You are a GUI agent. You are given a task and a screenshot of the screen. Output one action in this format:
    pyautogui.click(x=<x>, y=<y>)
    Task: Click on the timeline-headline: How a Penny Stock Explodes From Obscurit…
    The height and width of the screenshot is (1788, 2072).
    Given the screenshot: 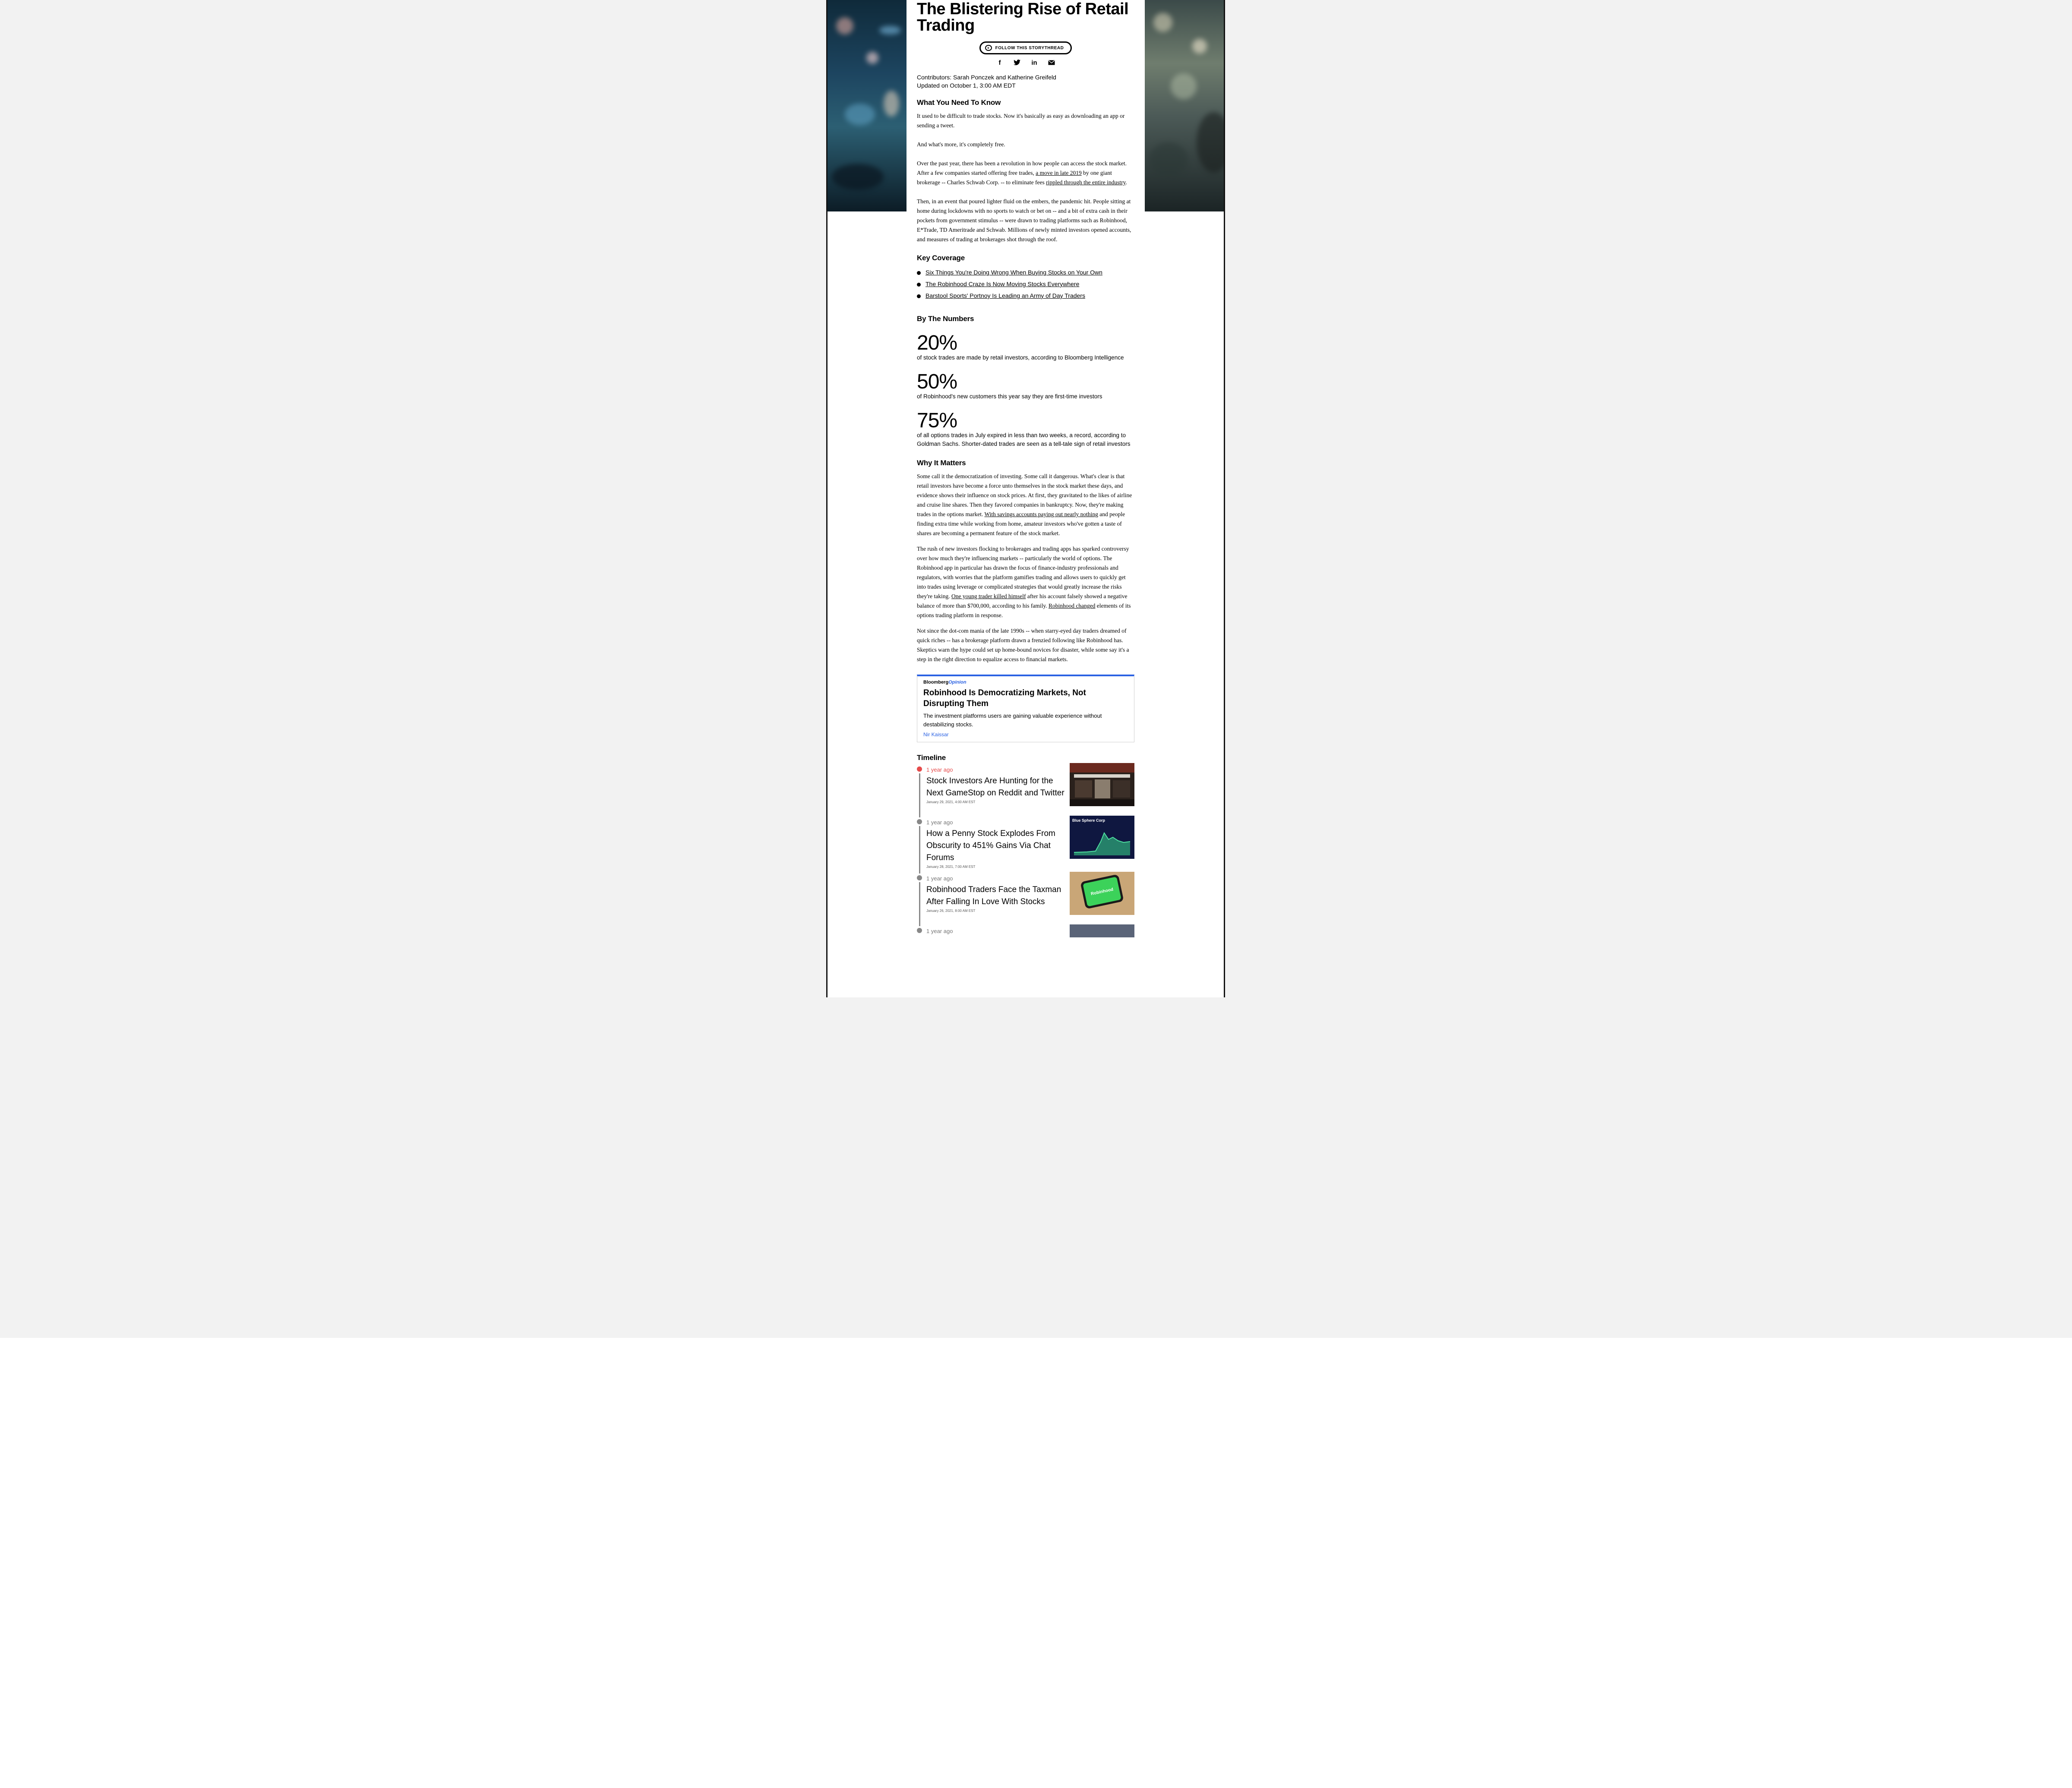 What is the action you would take?
    pyautogui.click(x=995, y=846)
    